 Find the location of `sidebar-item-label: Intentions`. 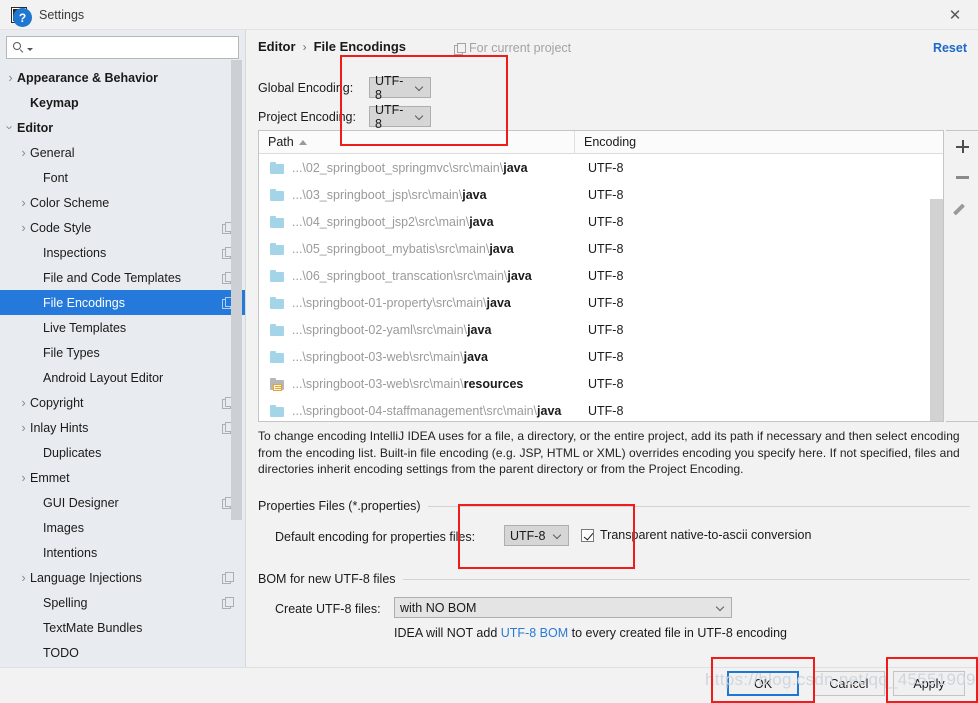

sidebar-item-label: Intentions is located at coordinates (70, 552).